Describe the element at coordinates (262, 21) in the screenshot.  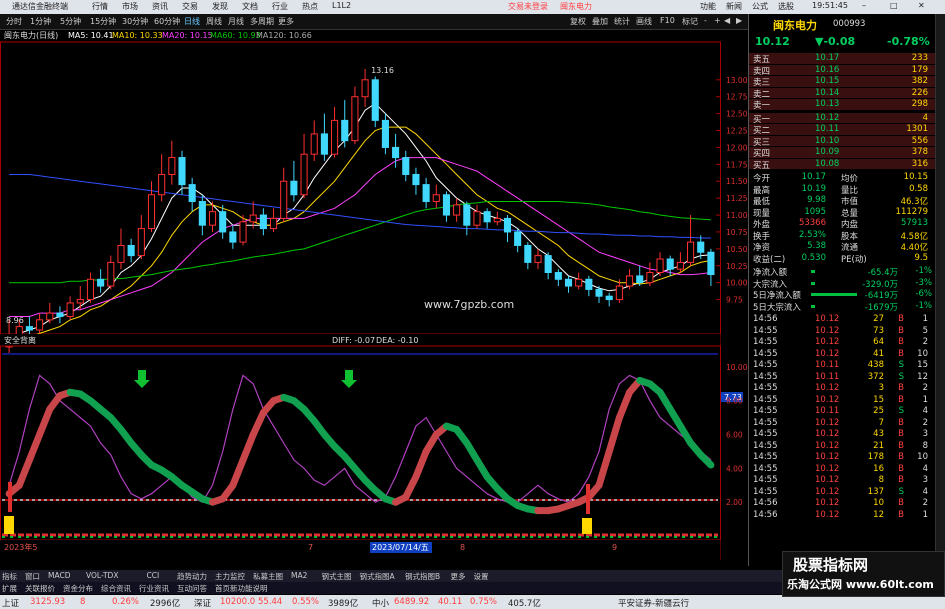
I see `period-tab: 多周期` at that location.